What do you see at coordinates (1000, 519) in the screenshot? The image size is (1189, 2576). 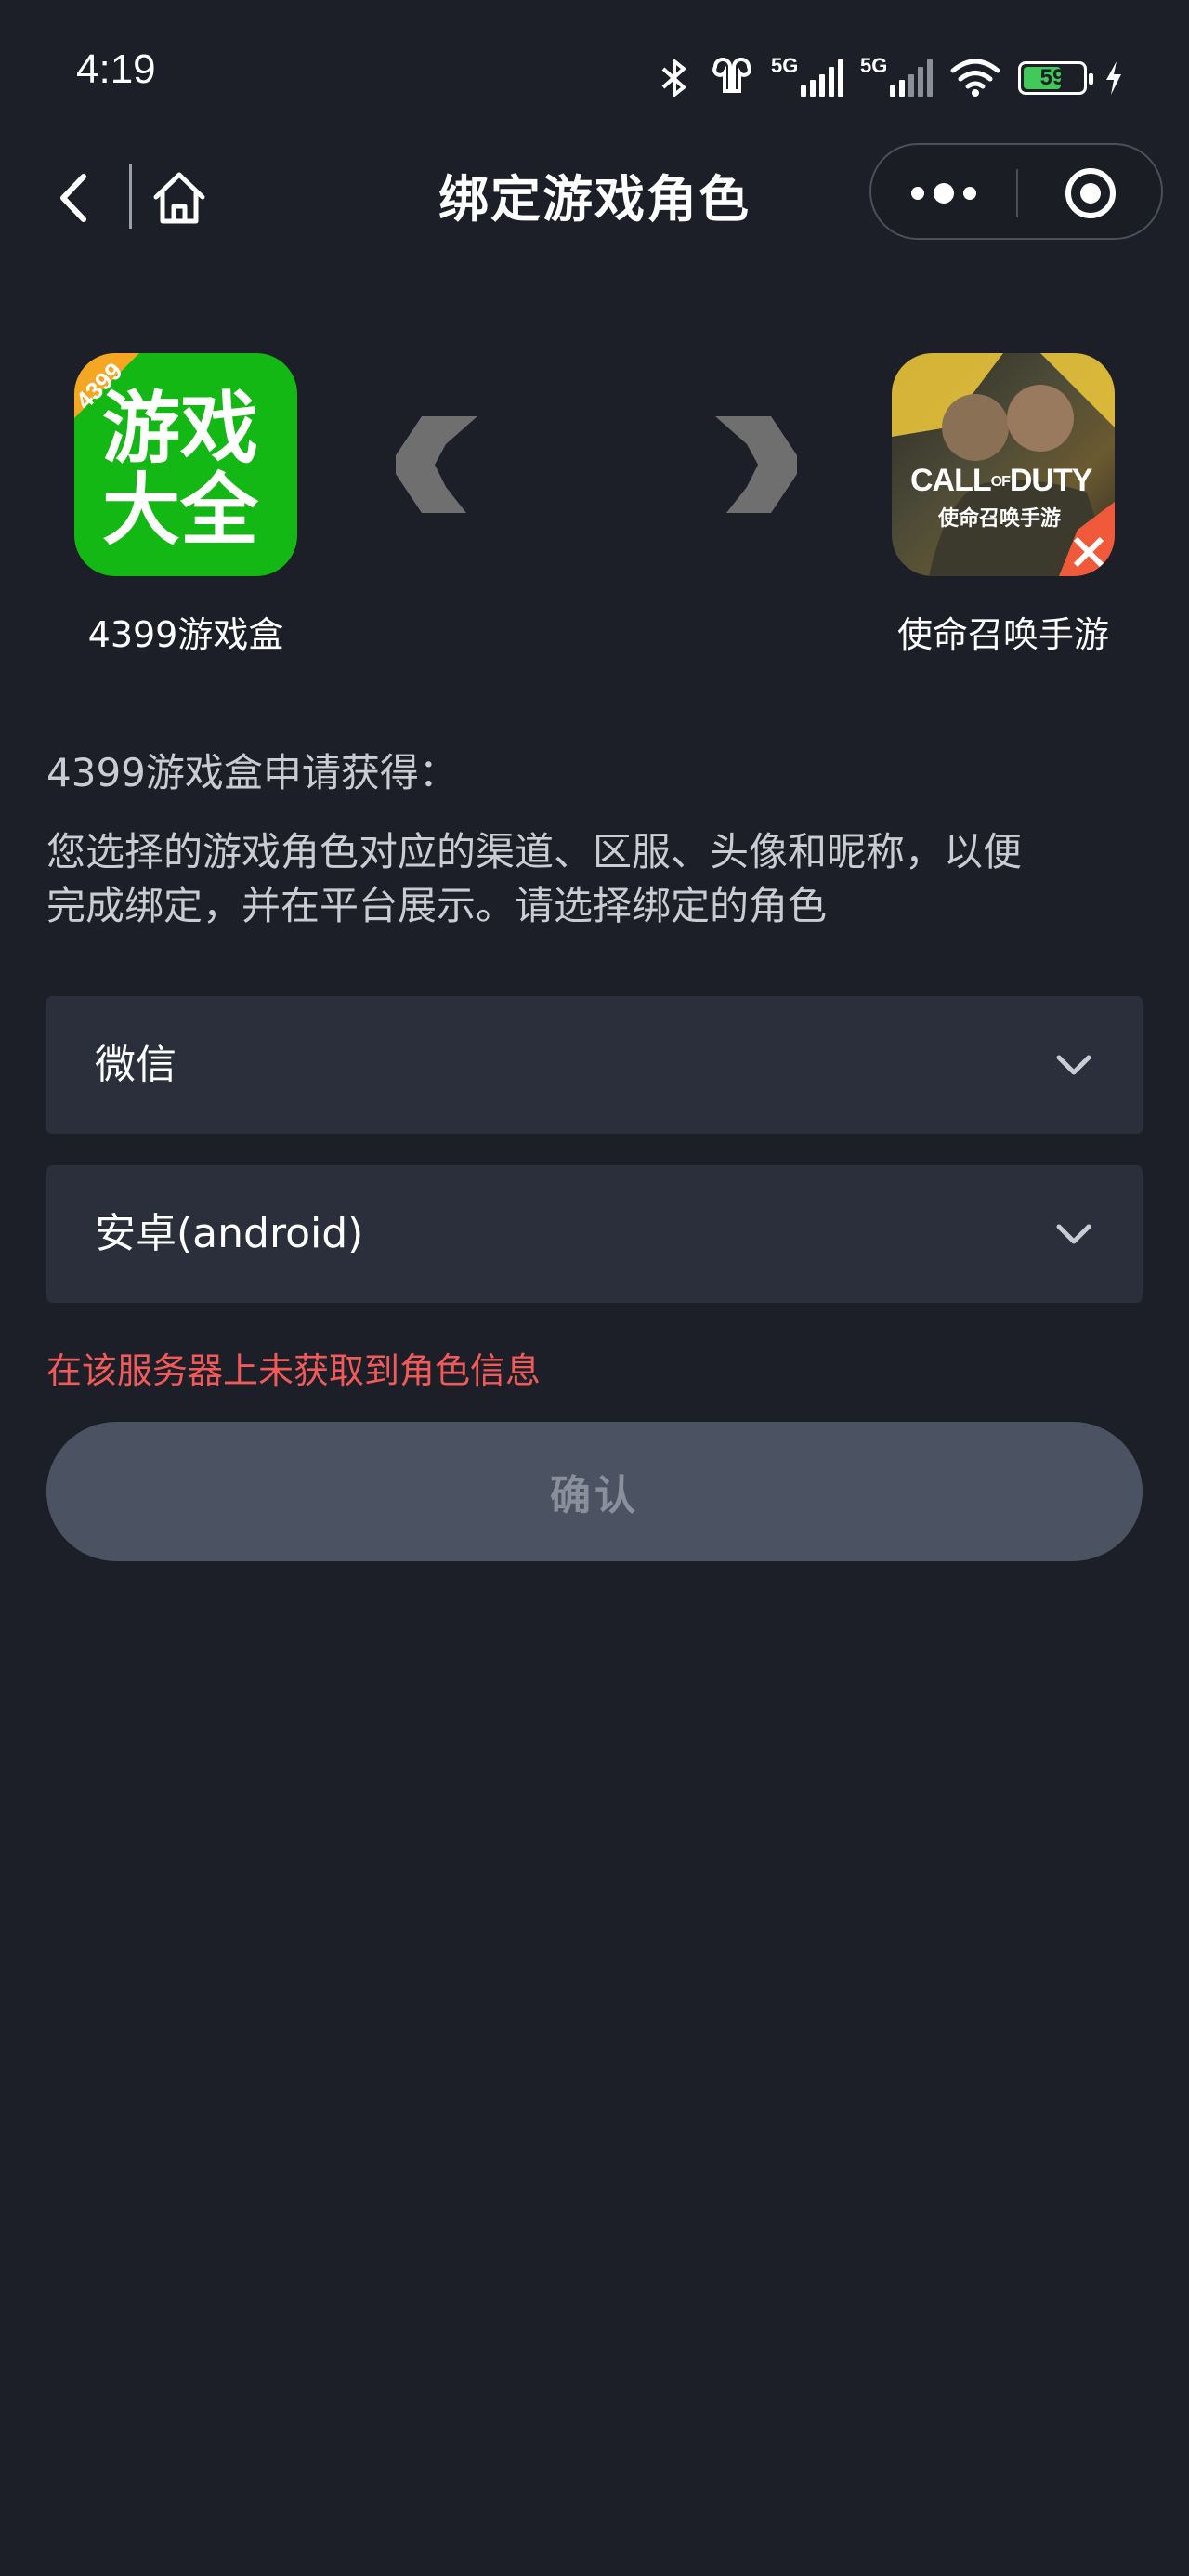 I see `app-icon-logo-subtext: 使命召唤手游` at bounding box center [1000, 519].